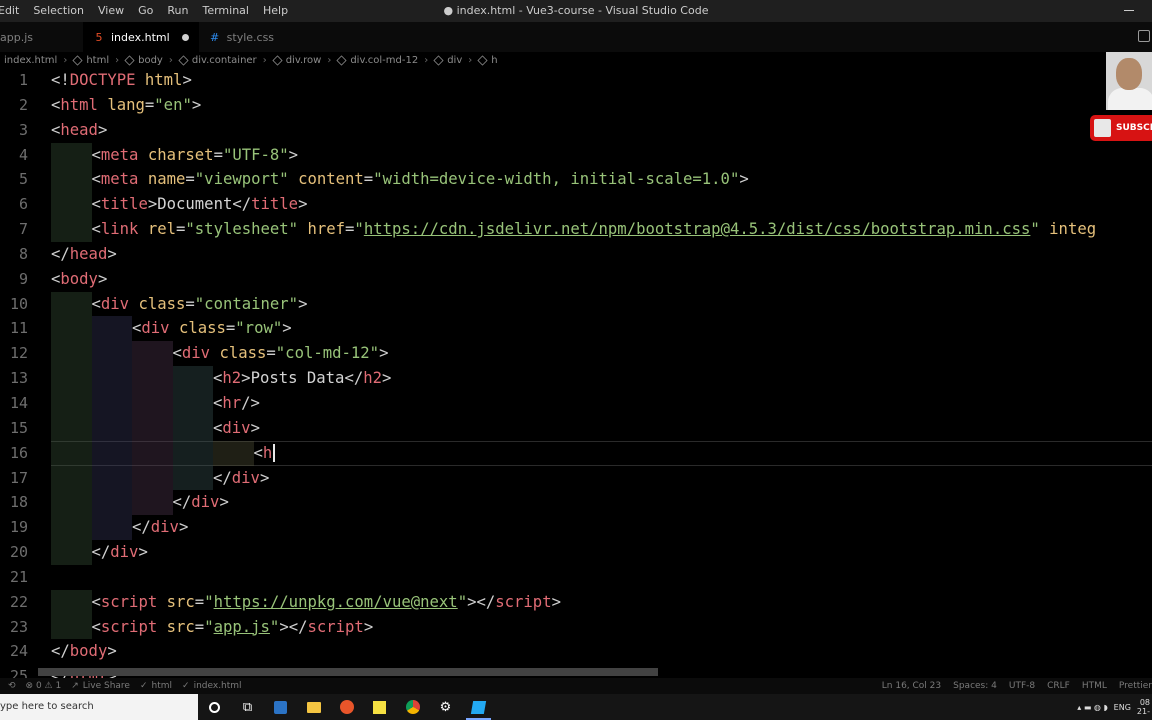 This screenshot has height=720, width=1152. What do you see at coordinates (163, 80) in the screenshot?
I see `code-token: html` at bounding box center [163, 80].